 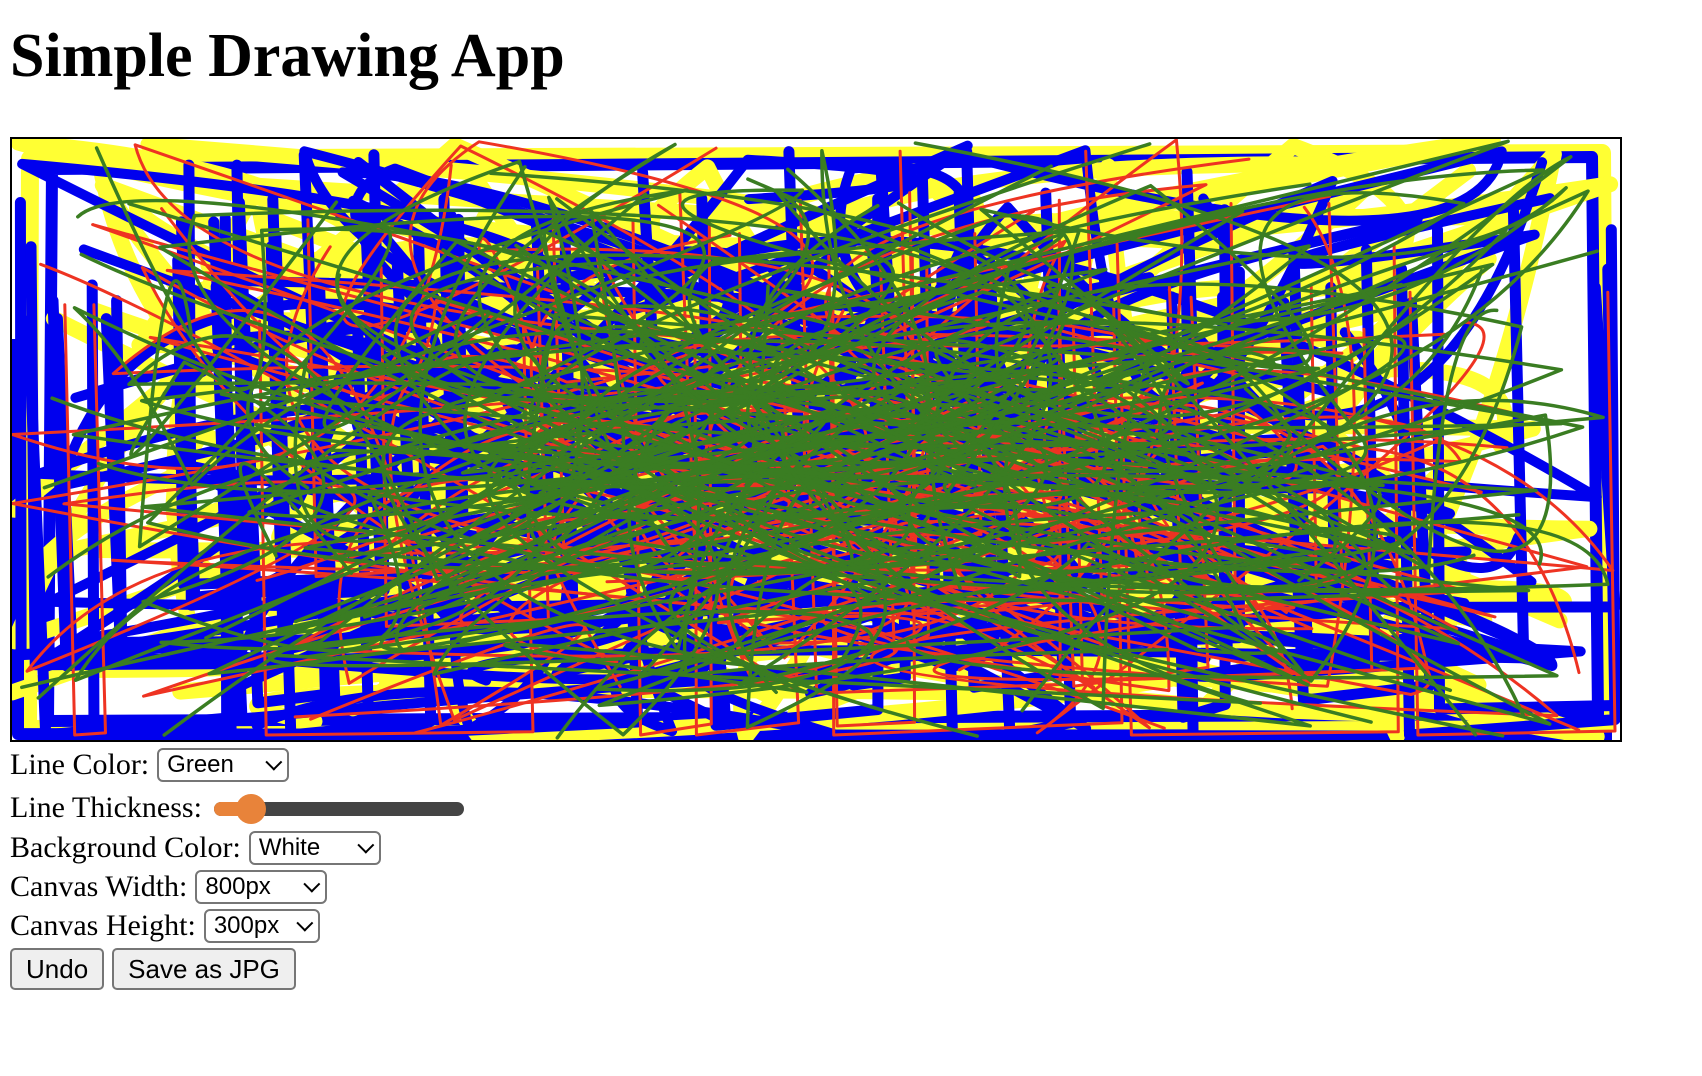 I want to click on line-color-label: Line Color:, so click(x=80, y=764).